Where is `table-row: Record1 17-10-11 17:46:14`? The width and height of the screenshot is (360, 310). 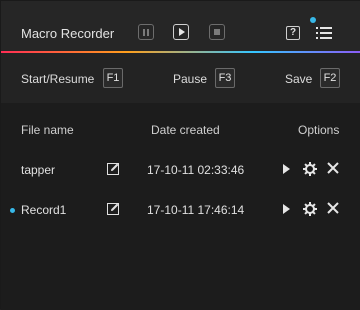
table-row: Record1 17-10-11 17:46:14 is located at coordinates (180, 211).